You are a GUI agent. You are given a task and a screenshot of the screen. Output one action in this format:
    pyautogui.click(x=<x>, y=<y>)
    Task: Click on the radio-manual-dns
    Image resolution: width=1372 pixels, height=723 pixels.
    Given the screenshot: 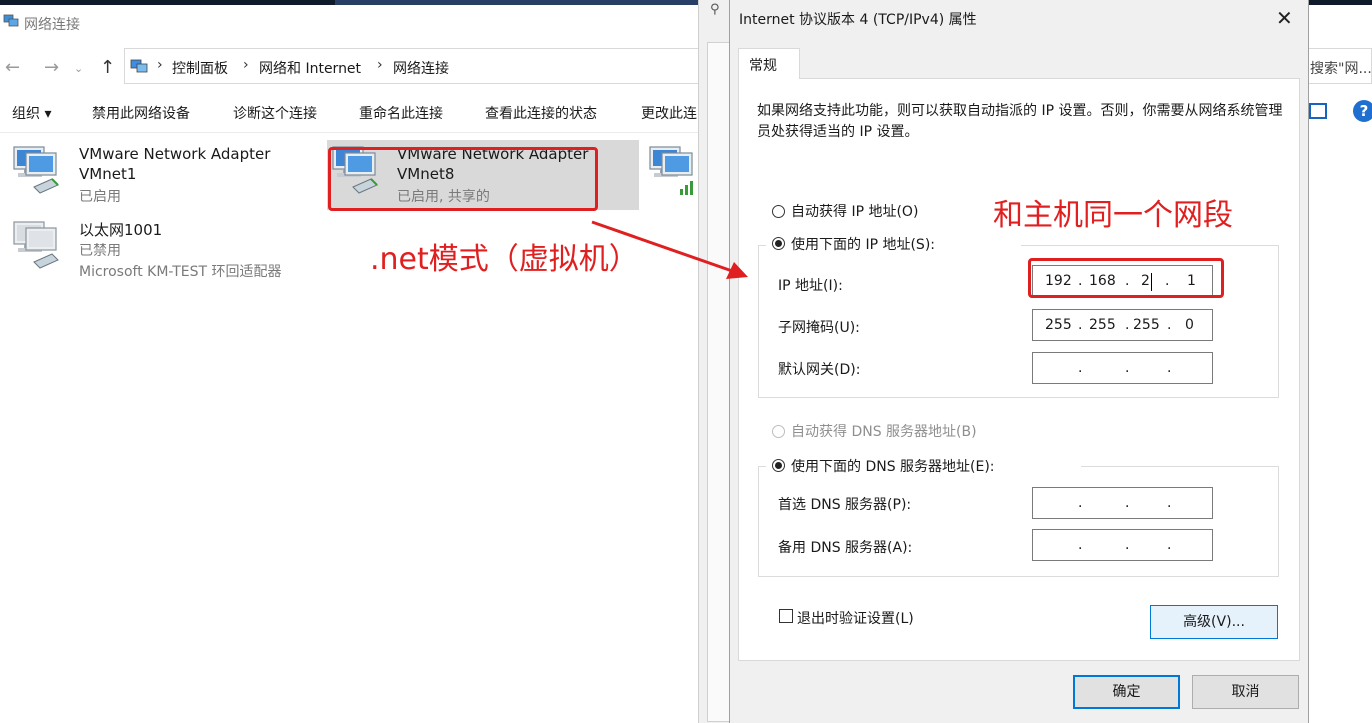 What is the action you would take?
    pyautogui.click(x=778, y=465)
    